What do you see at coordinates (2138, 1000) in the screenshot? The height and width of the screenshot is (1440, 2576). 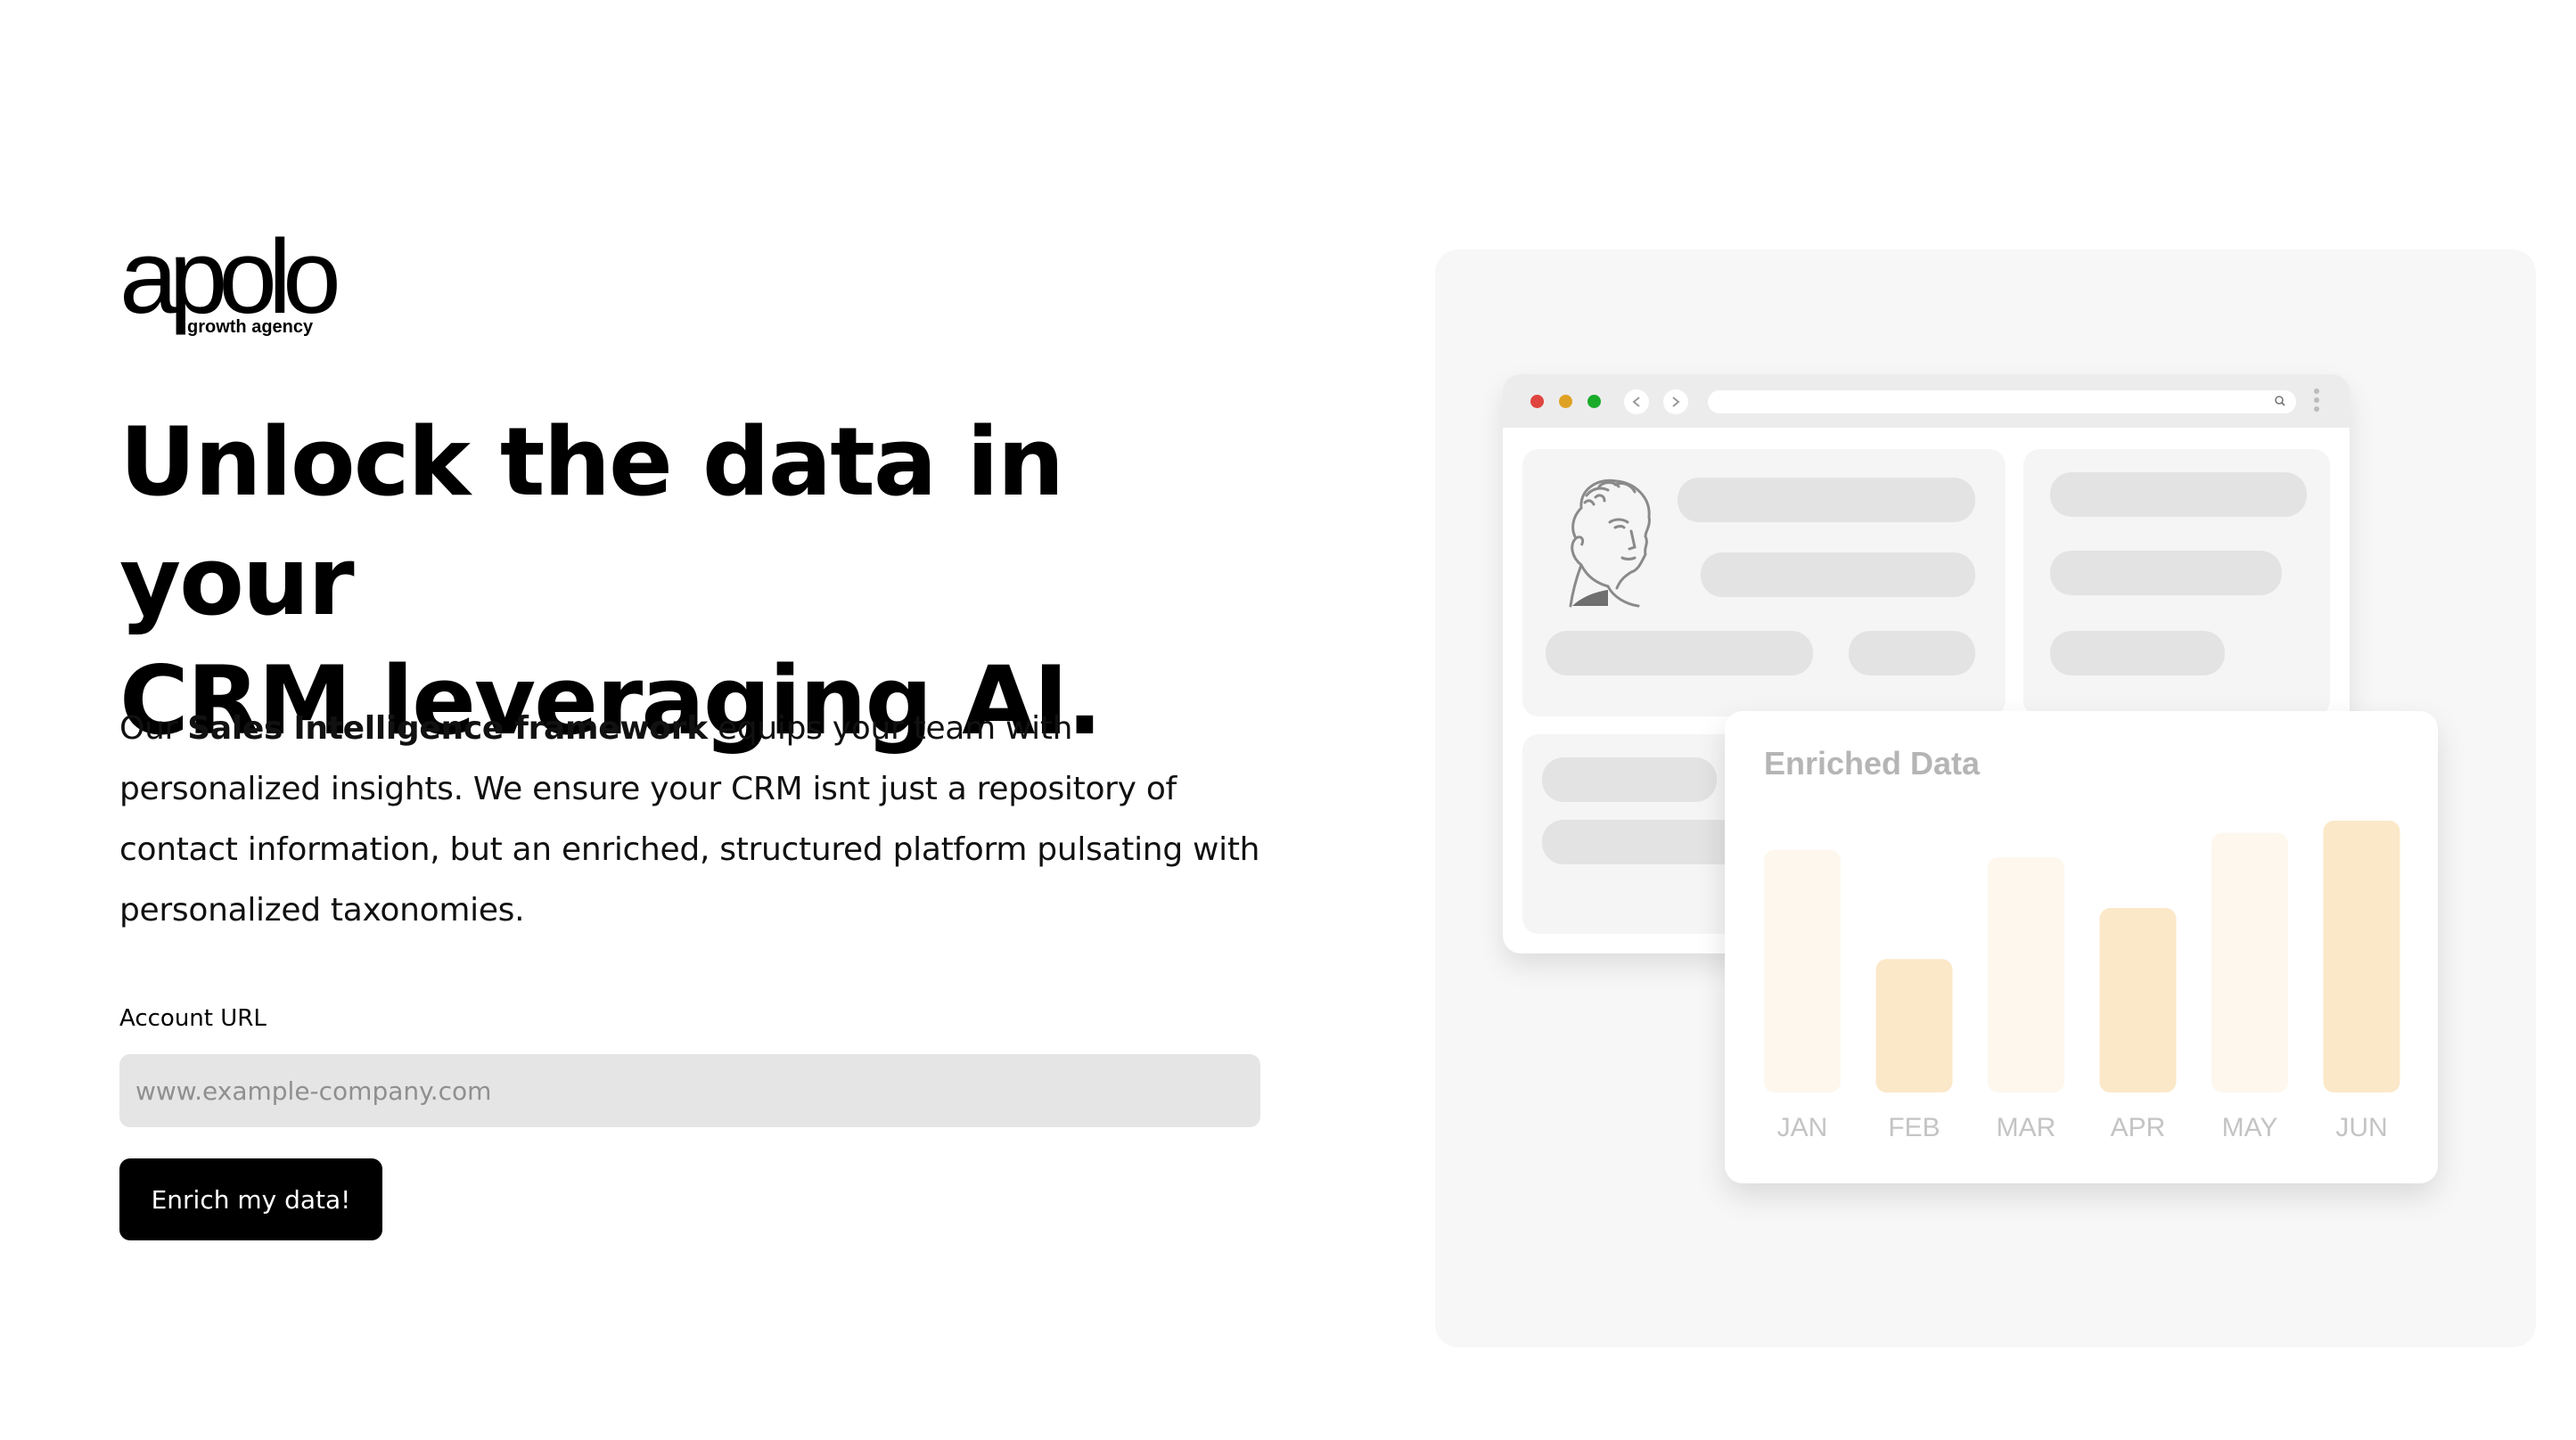 I see `bar-apr` at bounding box center [2138, 1000].